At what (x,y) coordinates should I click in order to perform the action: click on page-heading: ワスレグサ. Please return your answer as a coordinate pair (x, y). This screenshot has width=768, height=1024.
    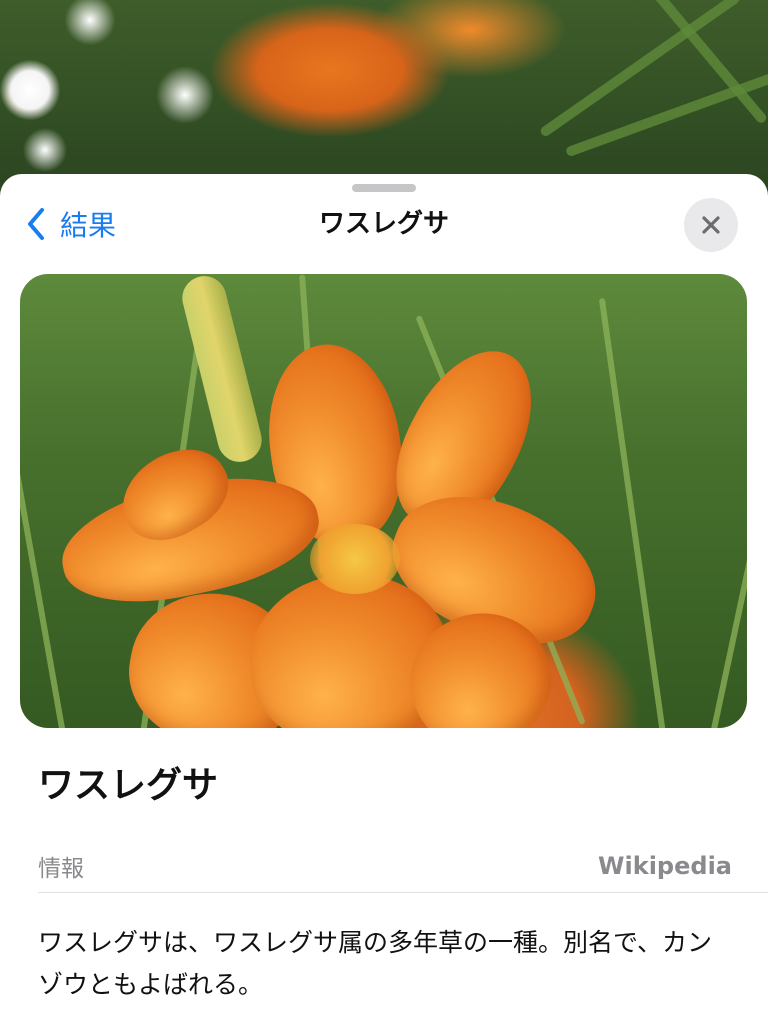
    Looking at the image, I should click on (128, 785).